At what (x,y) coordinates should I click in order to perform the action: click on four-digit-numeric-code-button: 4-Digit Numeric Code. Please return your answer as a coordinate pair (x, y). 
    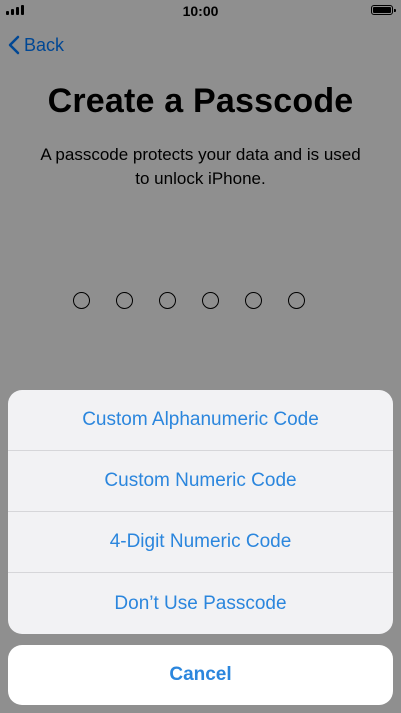
    Looking at the image, I should click on (200, 542).